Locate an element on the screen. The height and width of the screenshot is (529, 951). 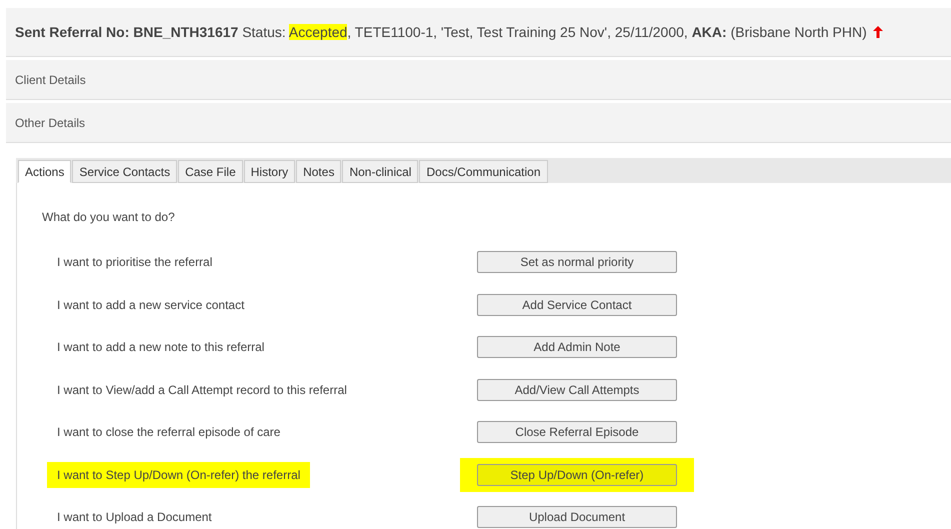
action-button: Close Referral Episode is located at coordinates (577, 432).